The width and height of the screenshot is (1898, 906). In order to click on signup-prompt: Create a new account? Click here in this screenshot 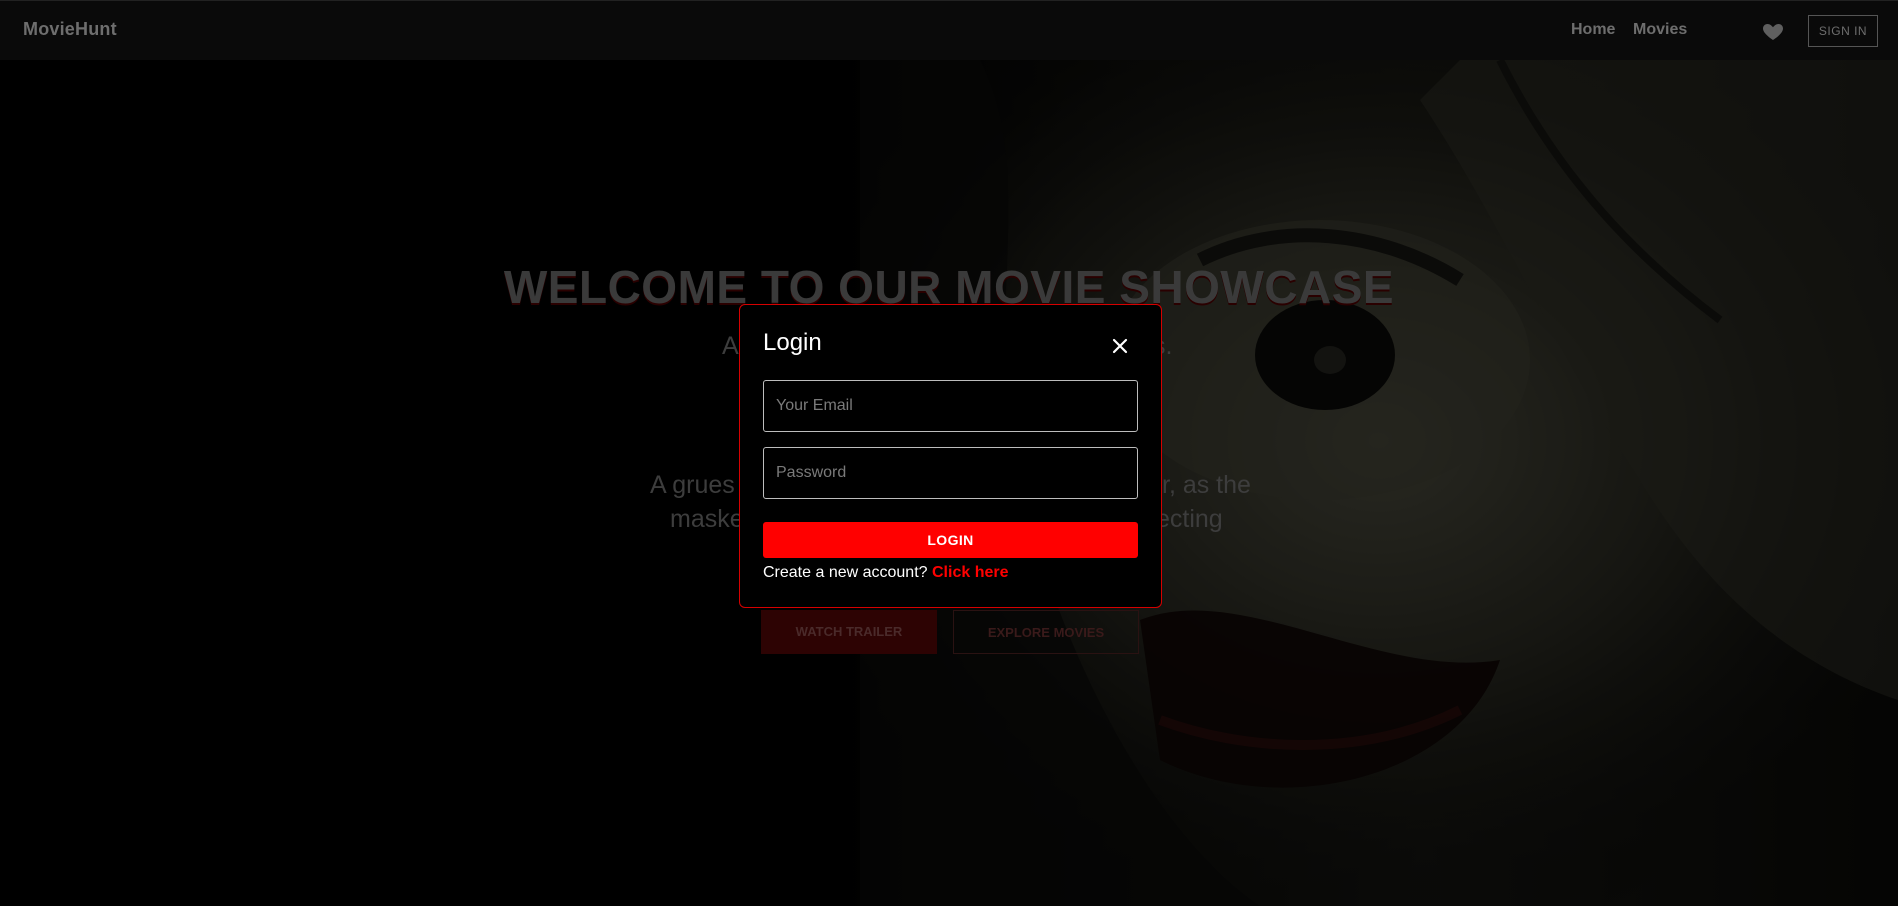, I will do `click(885, 573)`.